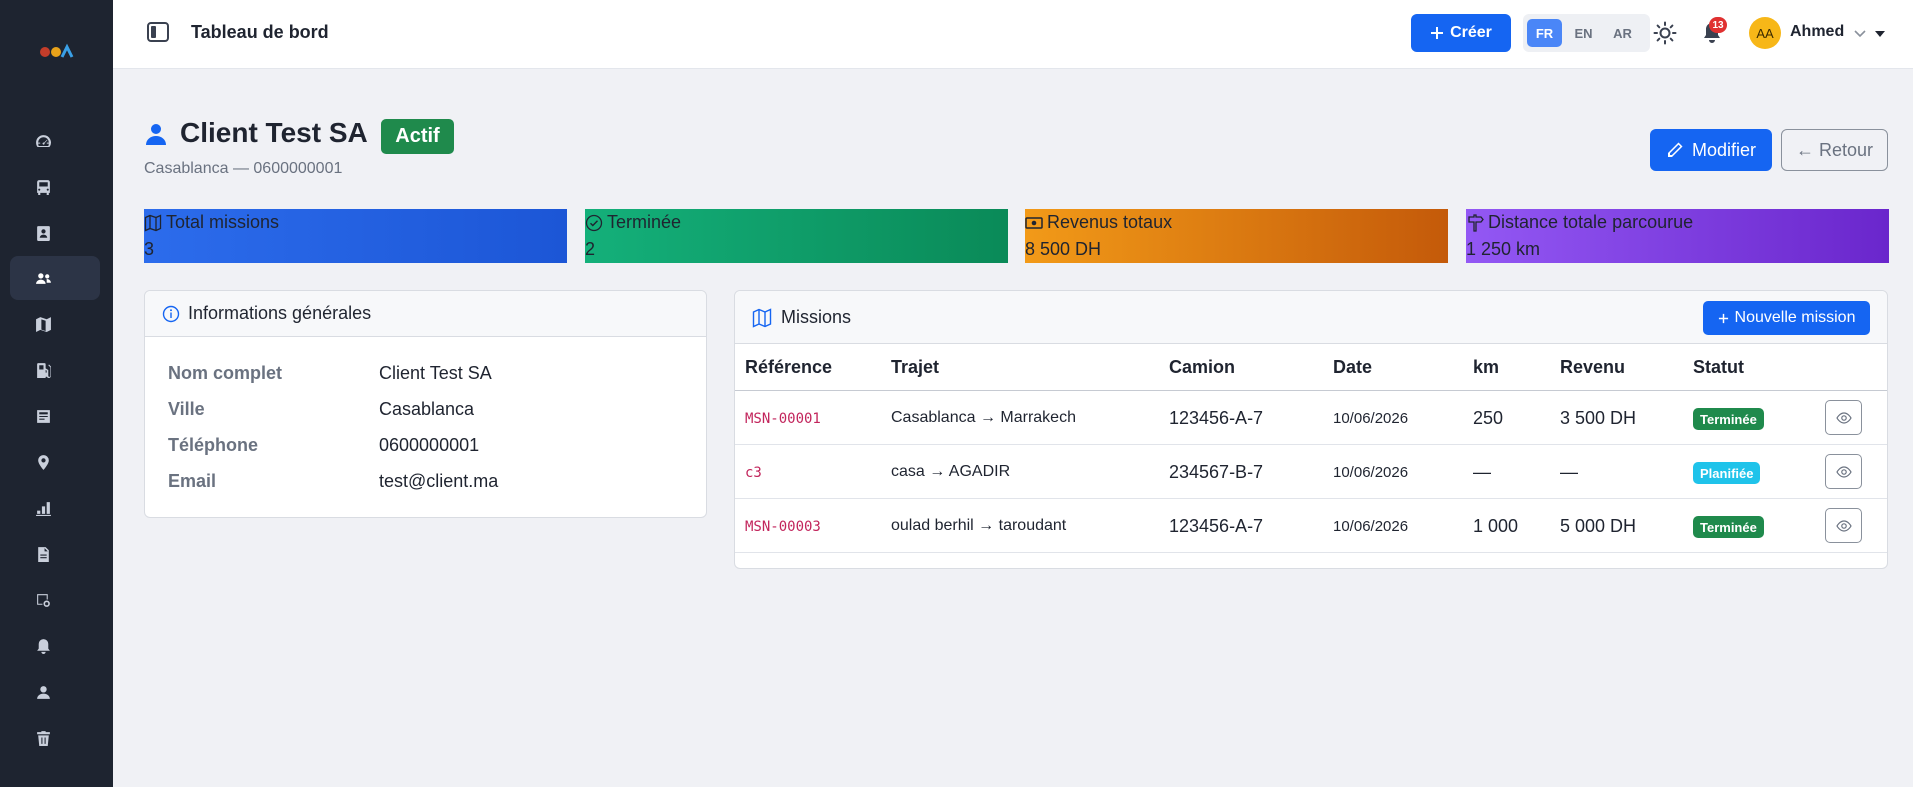 The image size is (1913, 787). I want to click on location-pin-icon, so click(43, 462).